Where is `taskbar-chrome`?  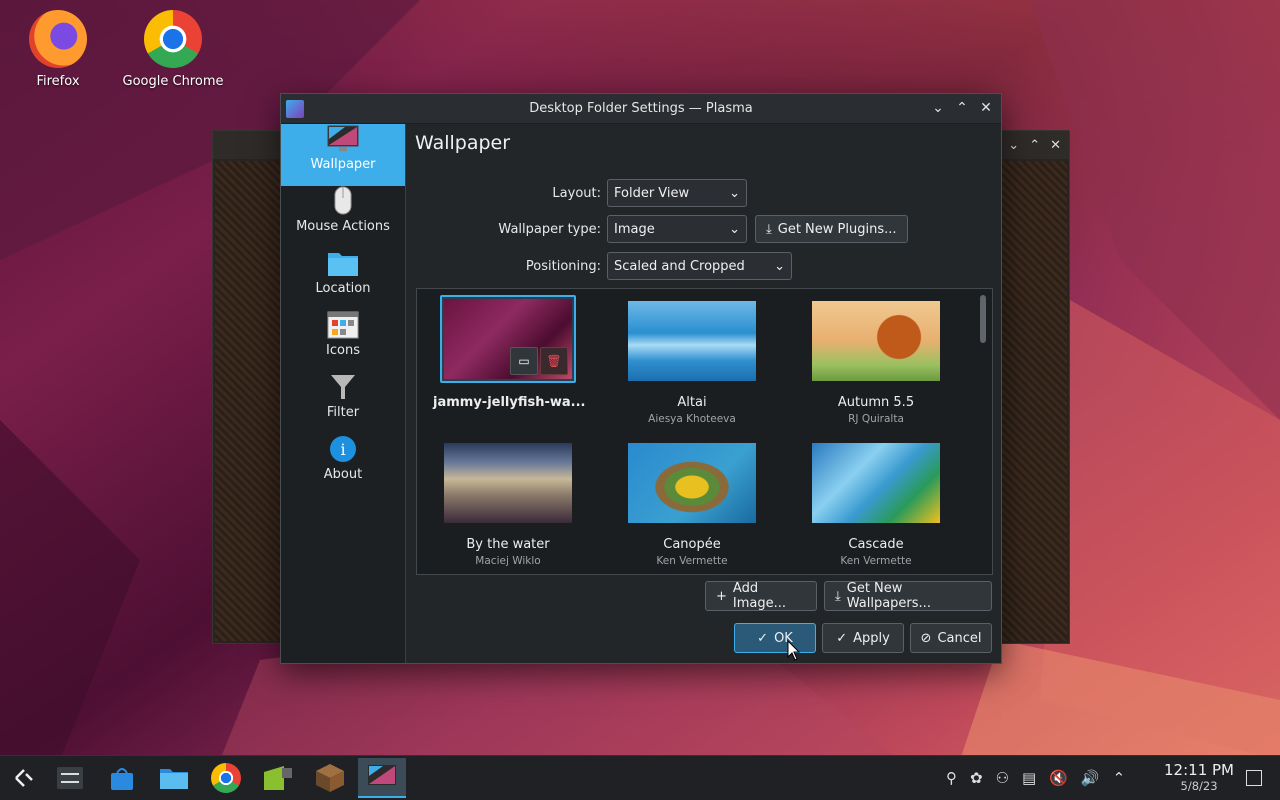
taskbar-chrome is located at coordinates (226, 778).